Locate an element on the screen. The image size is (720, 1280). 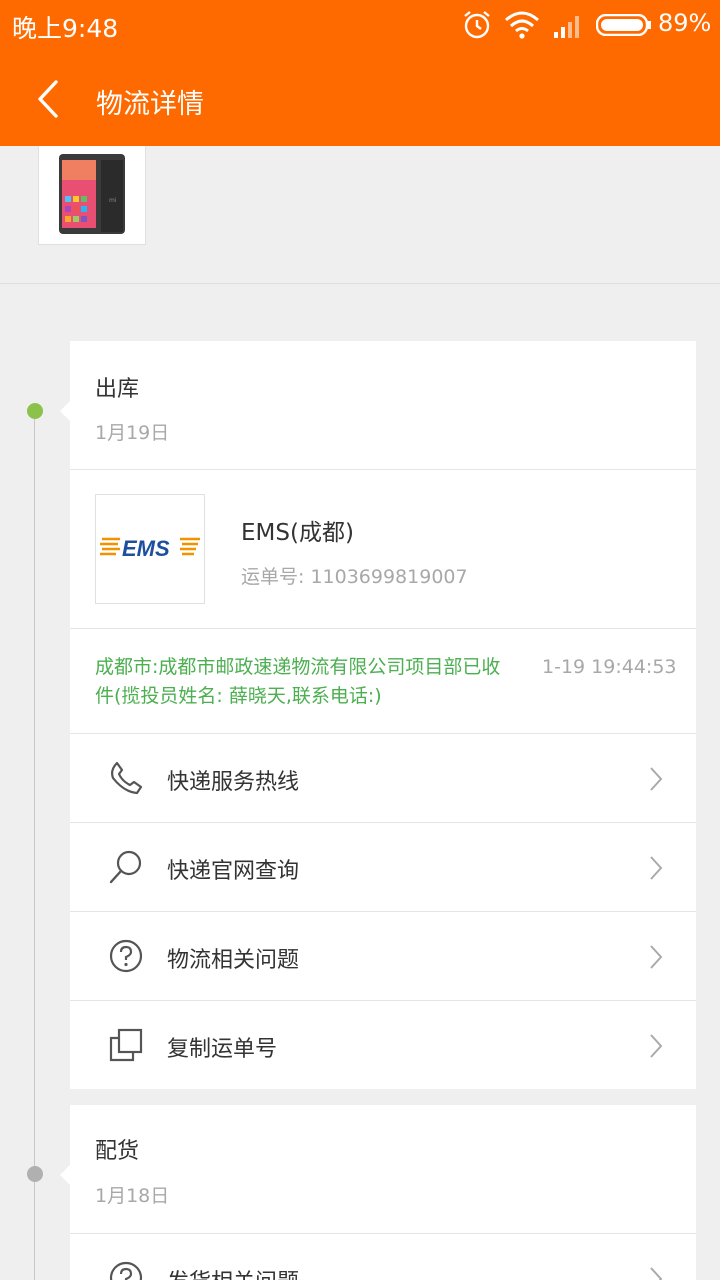
signal-icon is located at coordinates (566, 27).